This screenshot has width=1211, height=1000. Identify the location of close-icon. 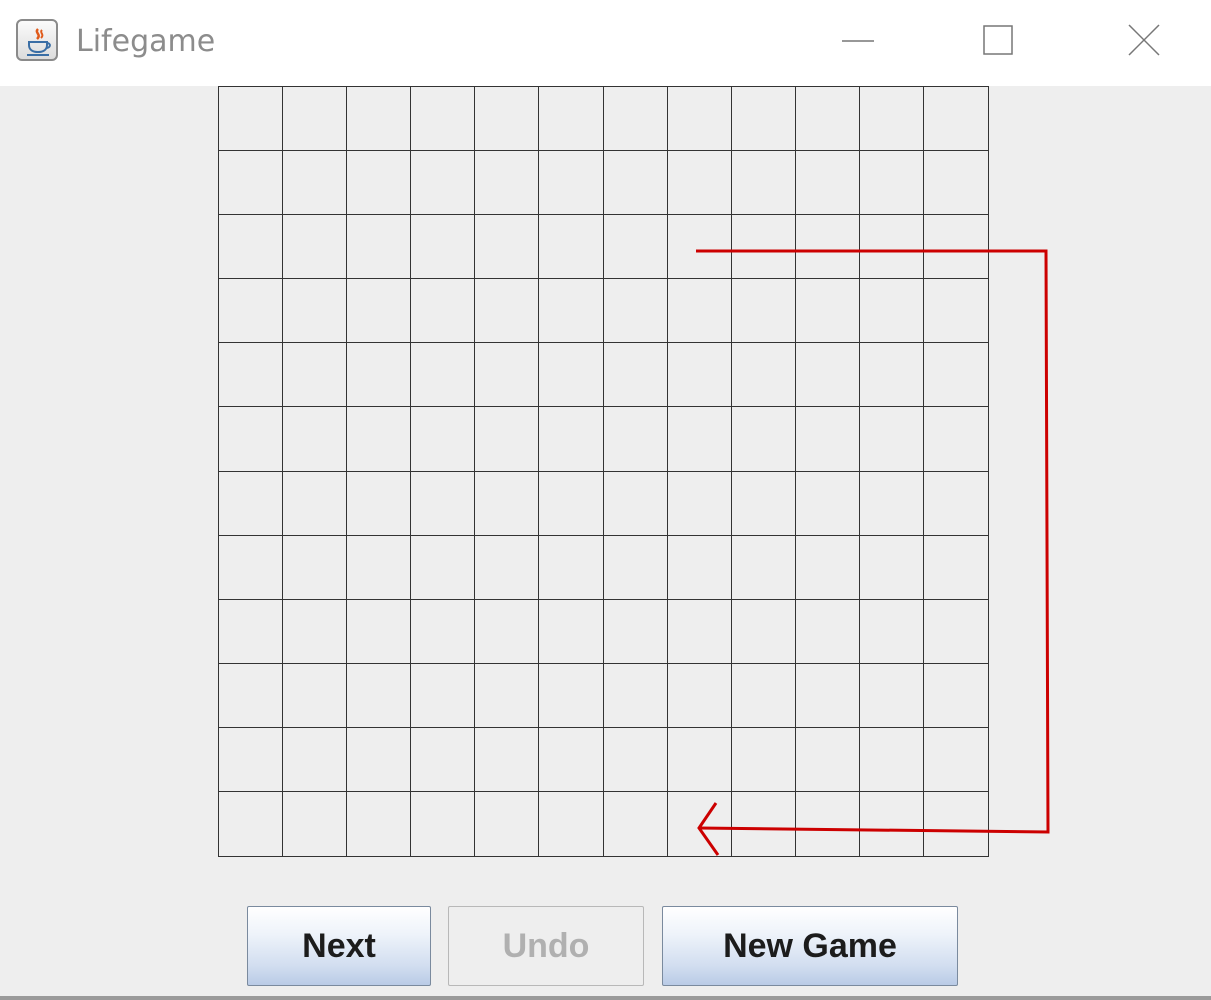
(1143, 42).